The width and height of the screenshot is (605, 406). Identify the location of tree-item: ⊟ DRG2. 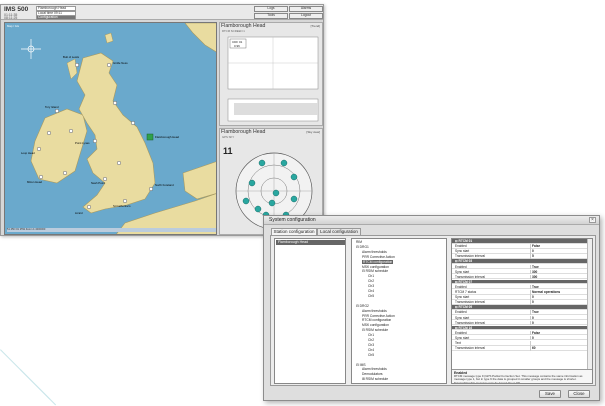
(362, 306).